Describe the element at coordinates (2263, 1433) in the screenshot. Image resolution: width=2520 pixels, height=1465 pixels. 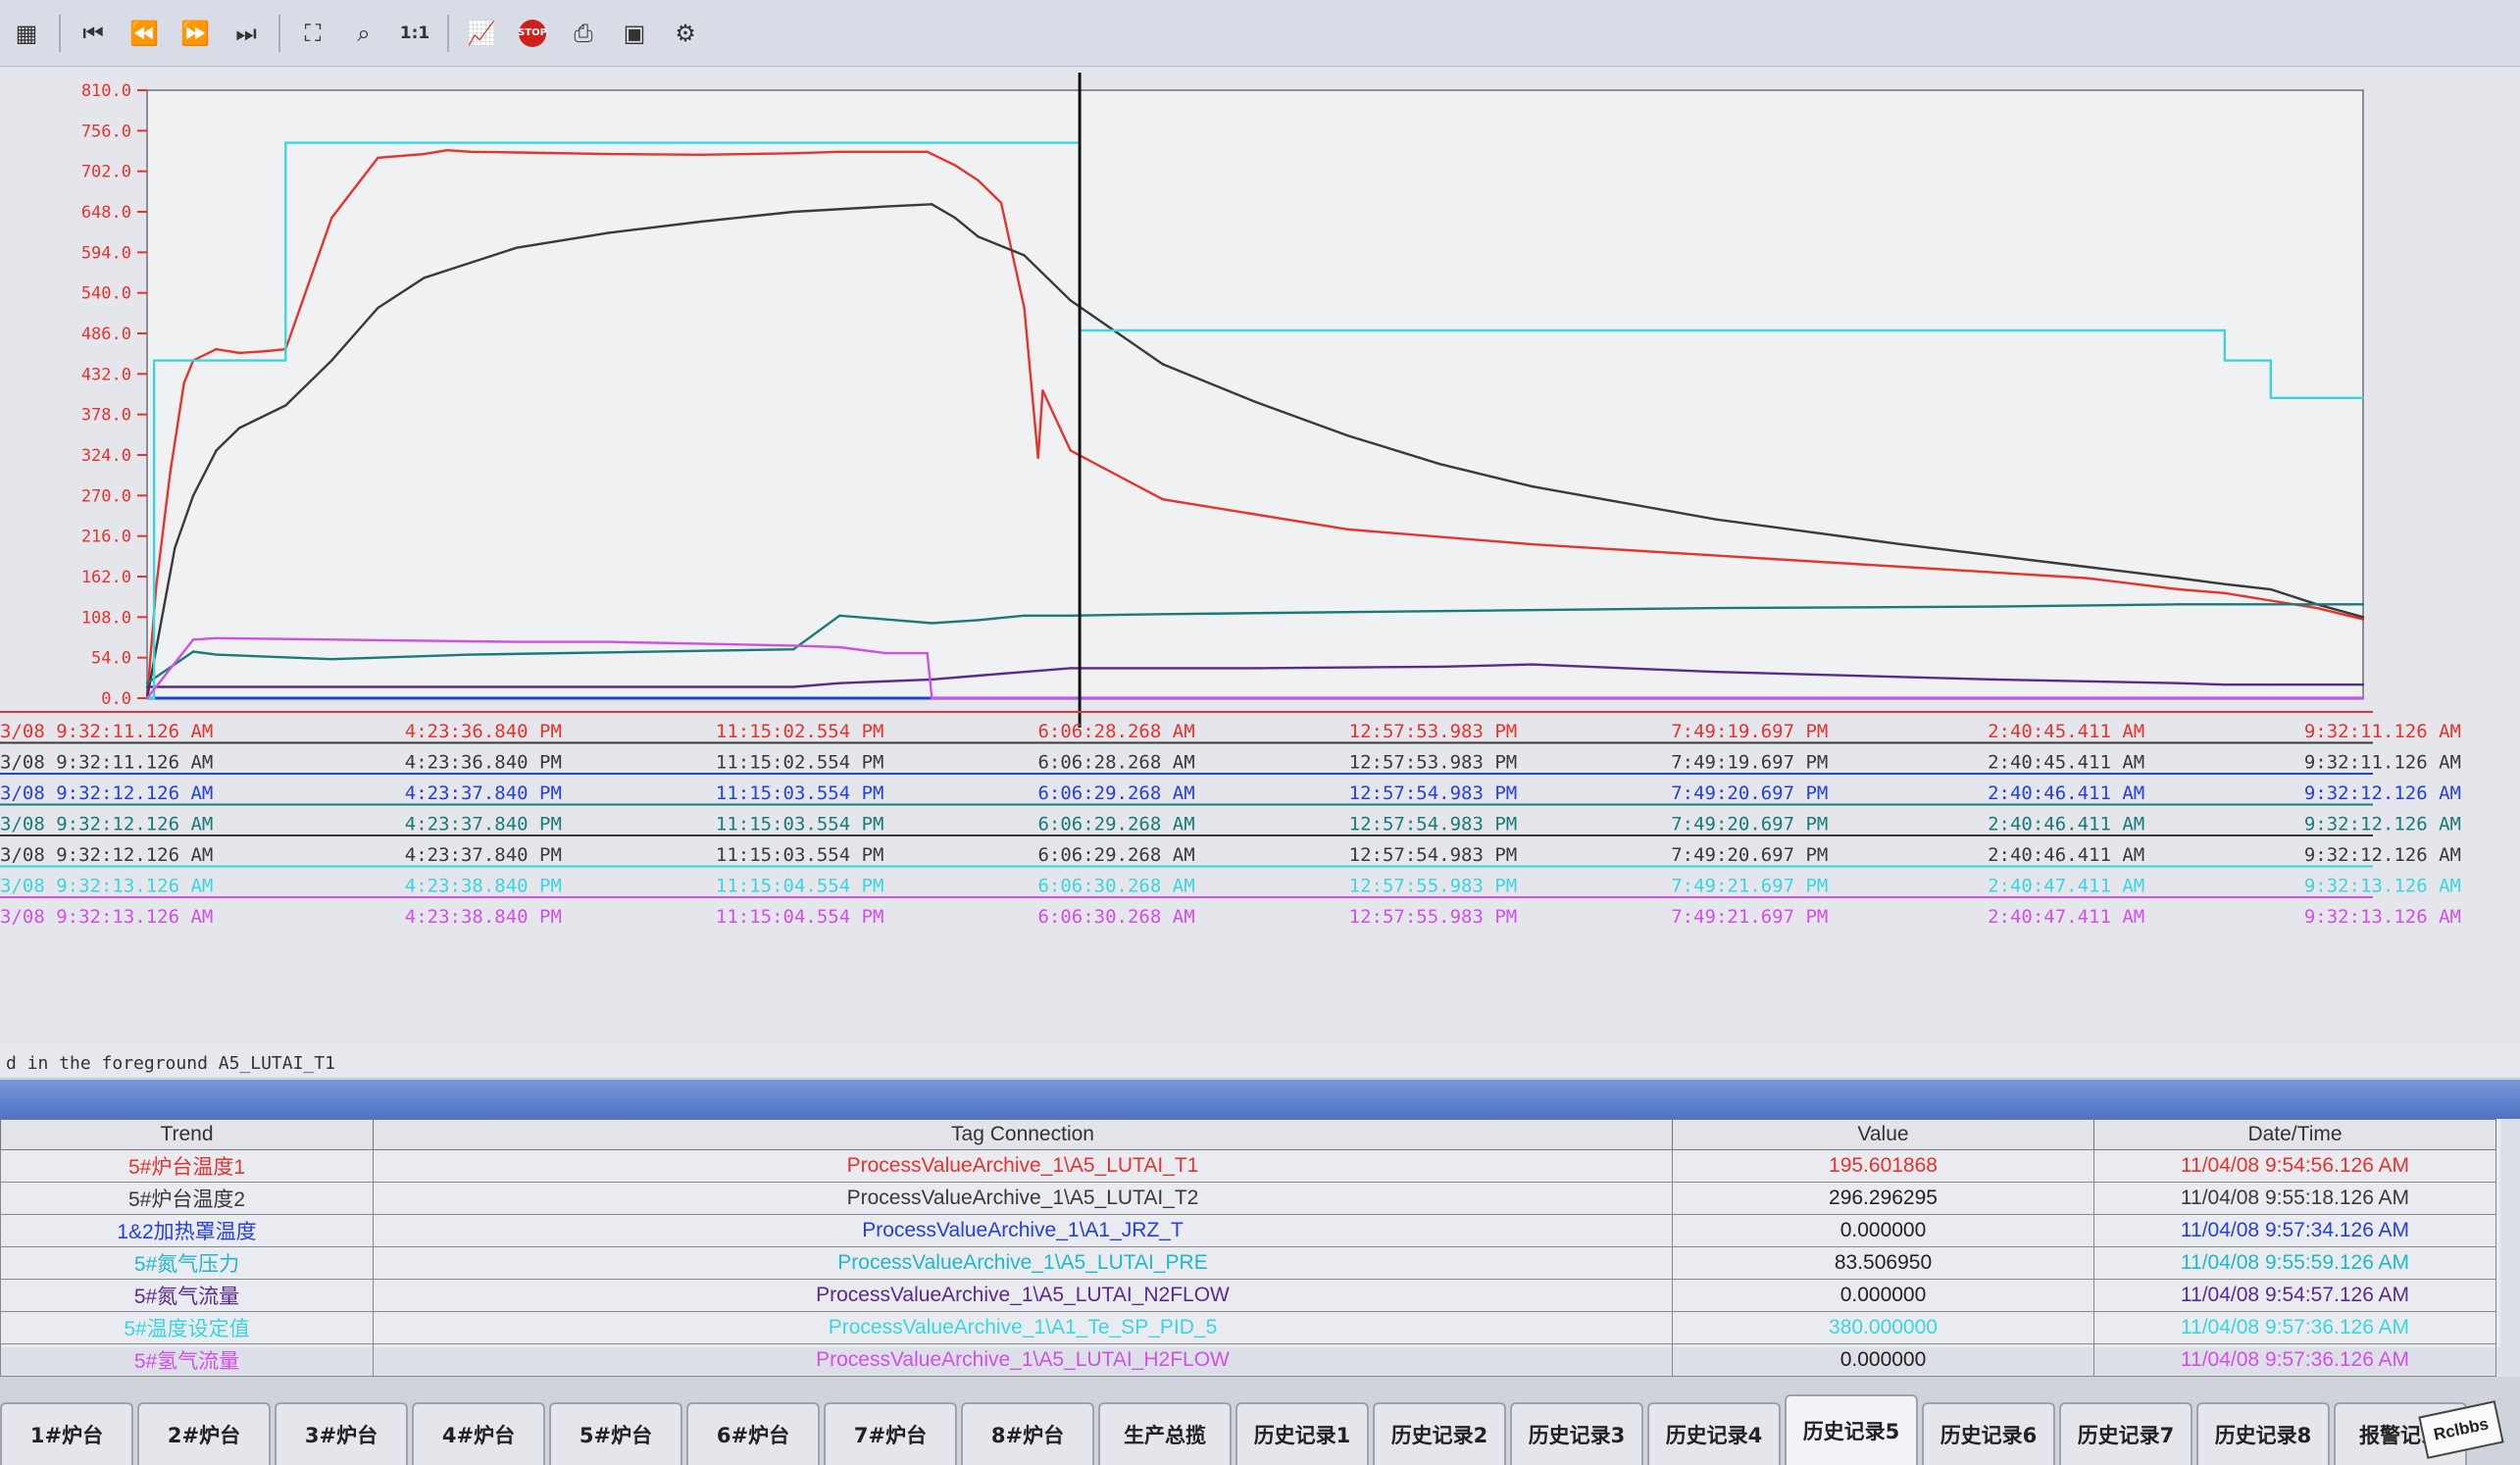
I see `tab-16: 历史记录8` at that location.